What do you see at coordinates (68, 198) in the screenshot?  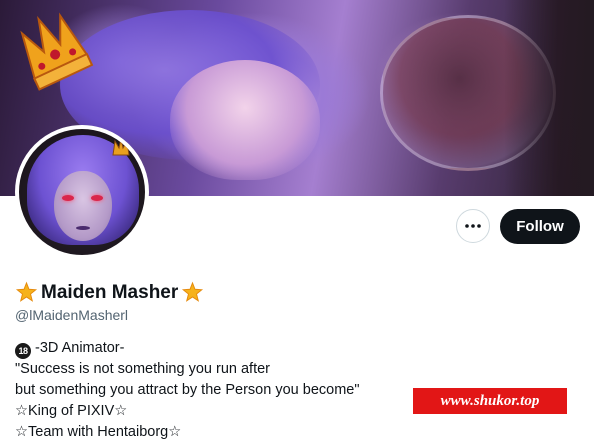 I see `avatar-left-eye` at bounding box center [68, 198].